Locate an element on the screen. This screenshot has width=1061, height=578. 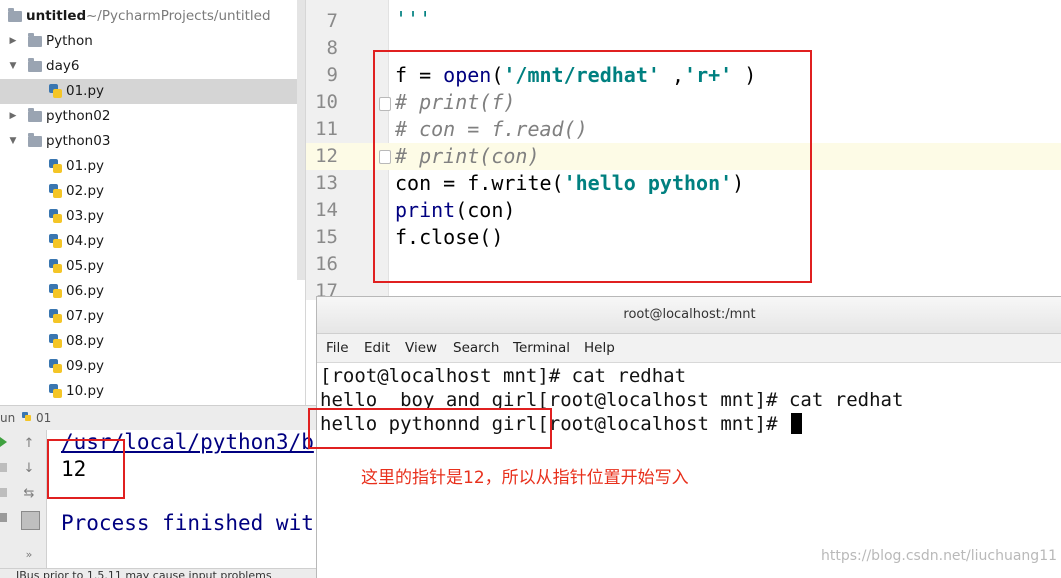
settings-icon is located at coordinates (3, 517).